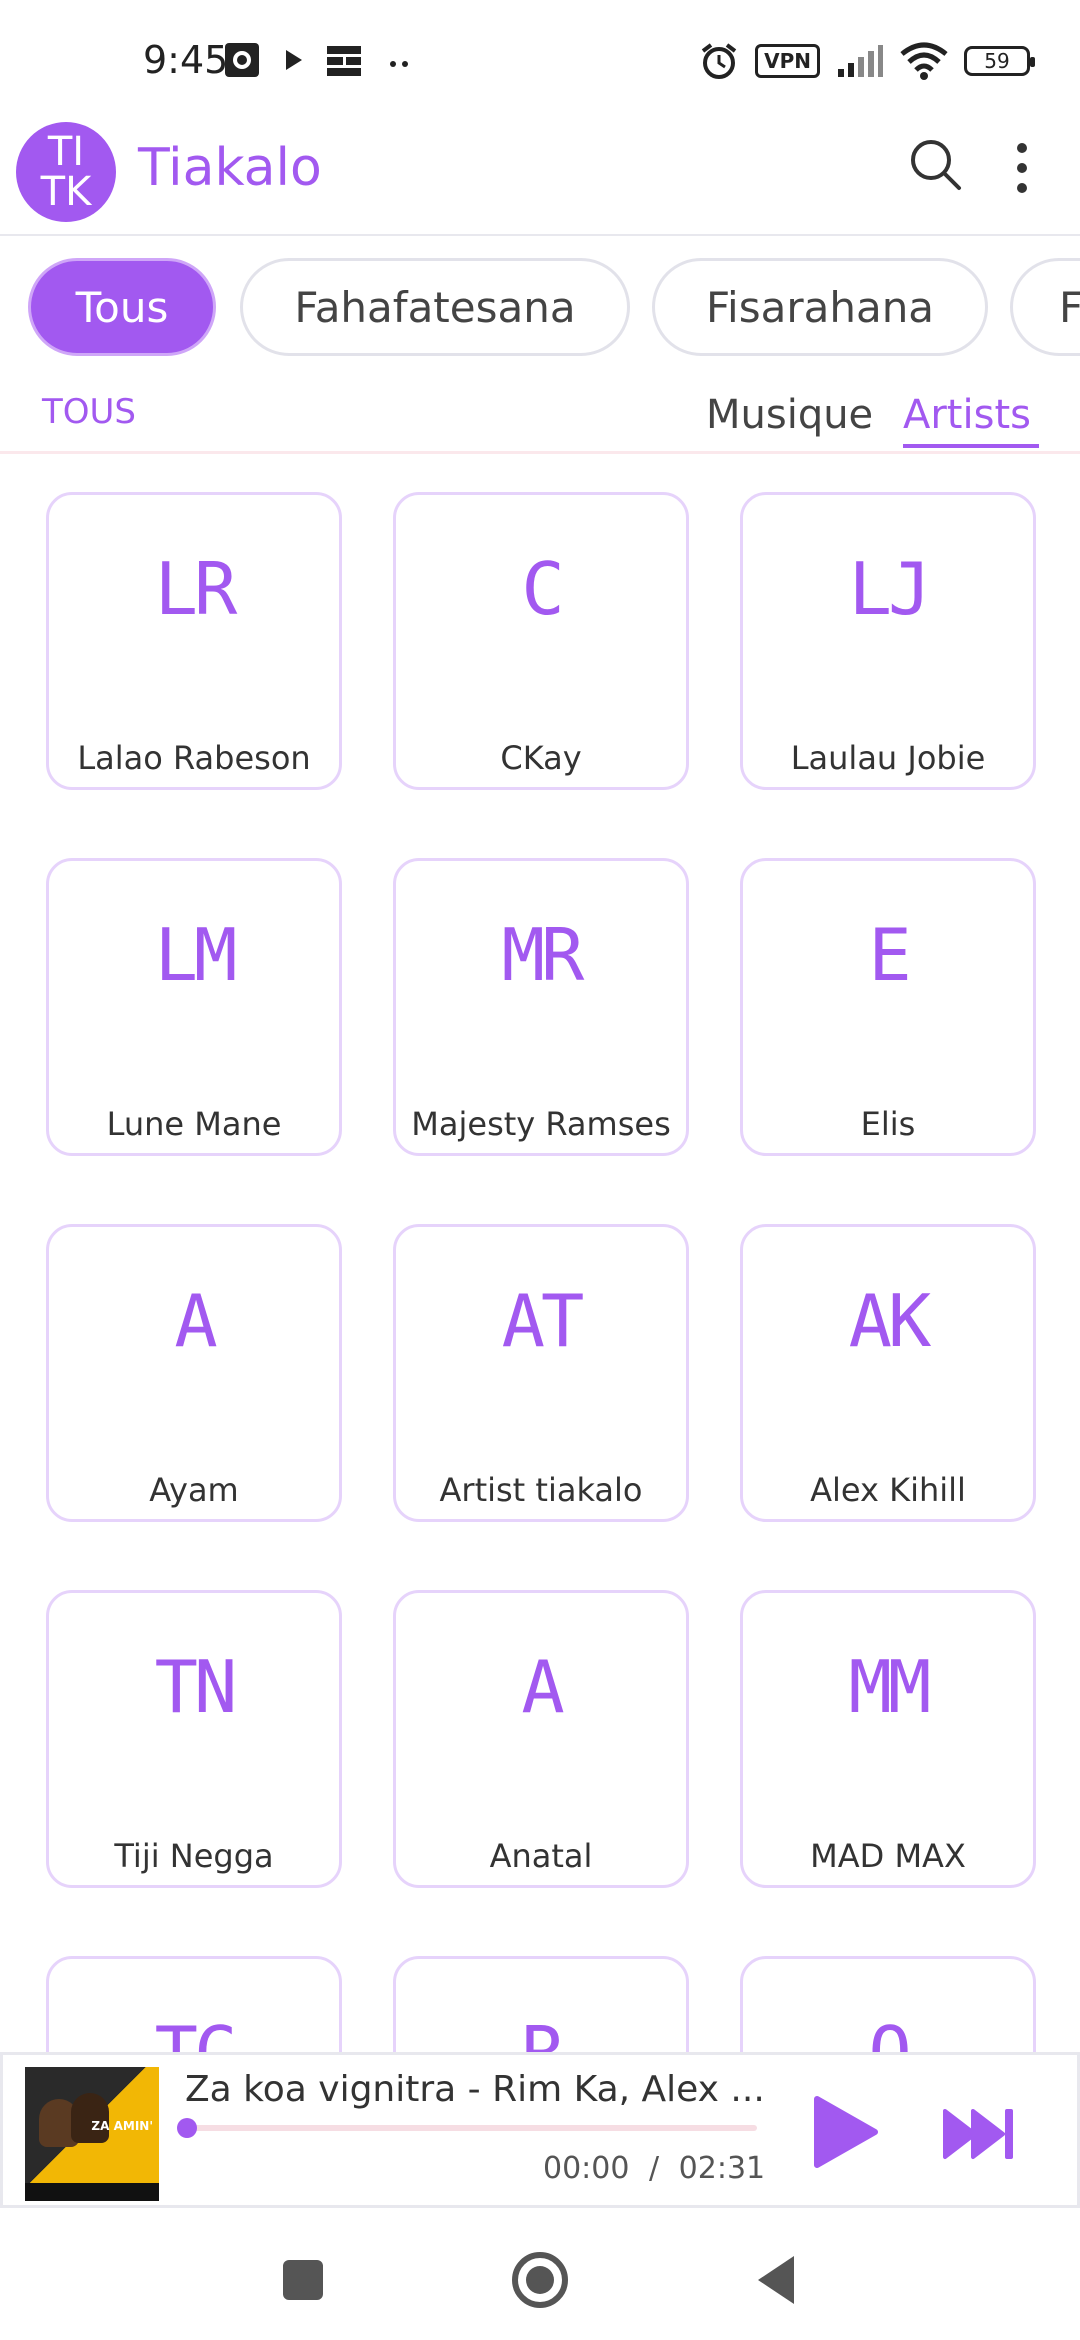  What do you see at coordinates (543, 955) in the screenshot?
I see `artist-initials: MR` at bounding box center [543, 955].